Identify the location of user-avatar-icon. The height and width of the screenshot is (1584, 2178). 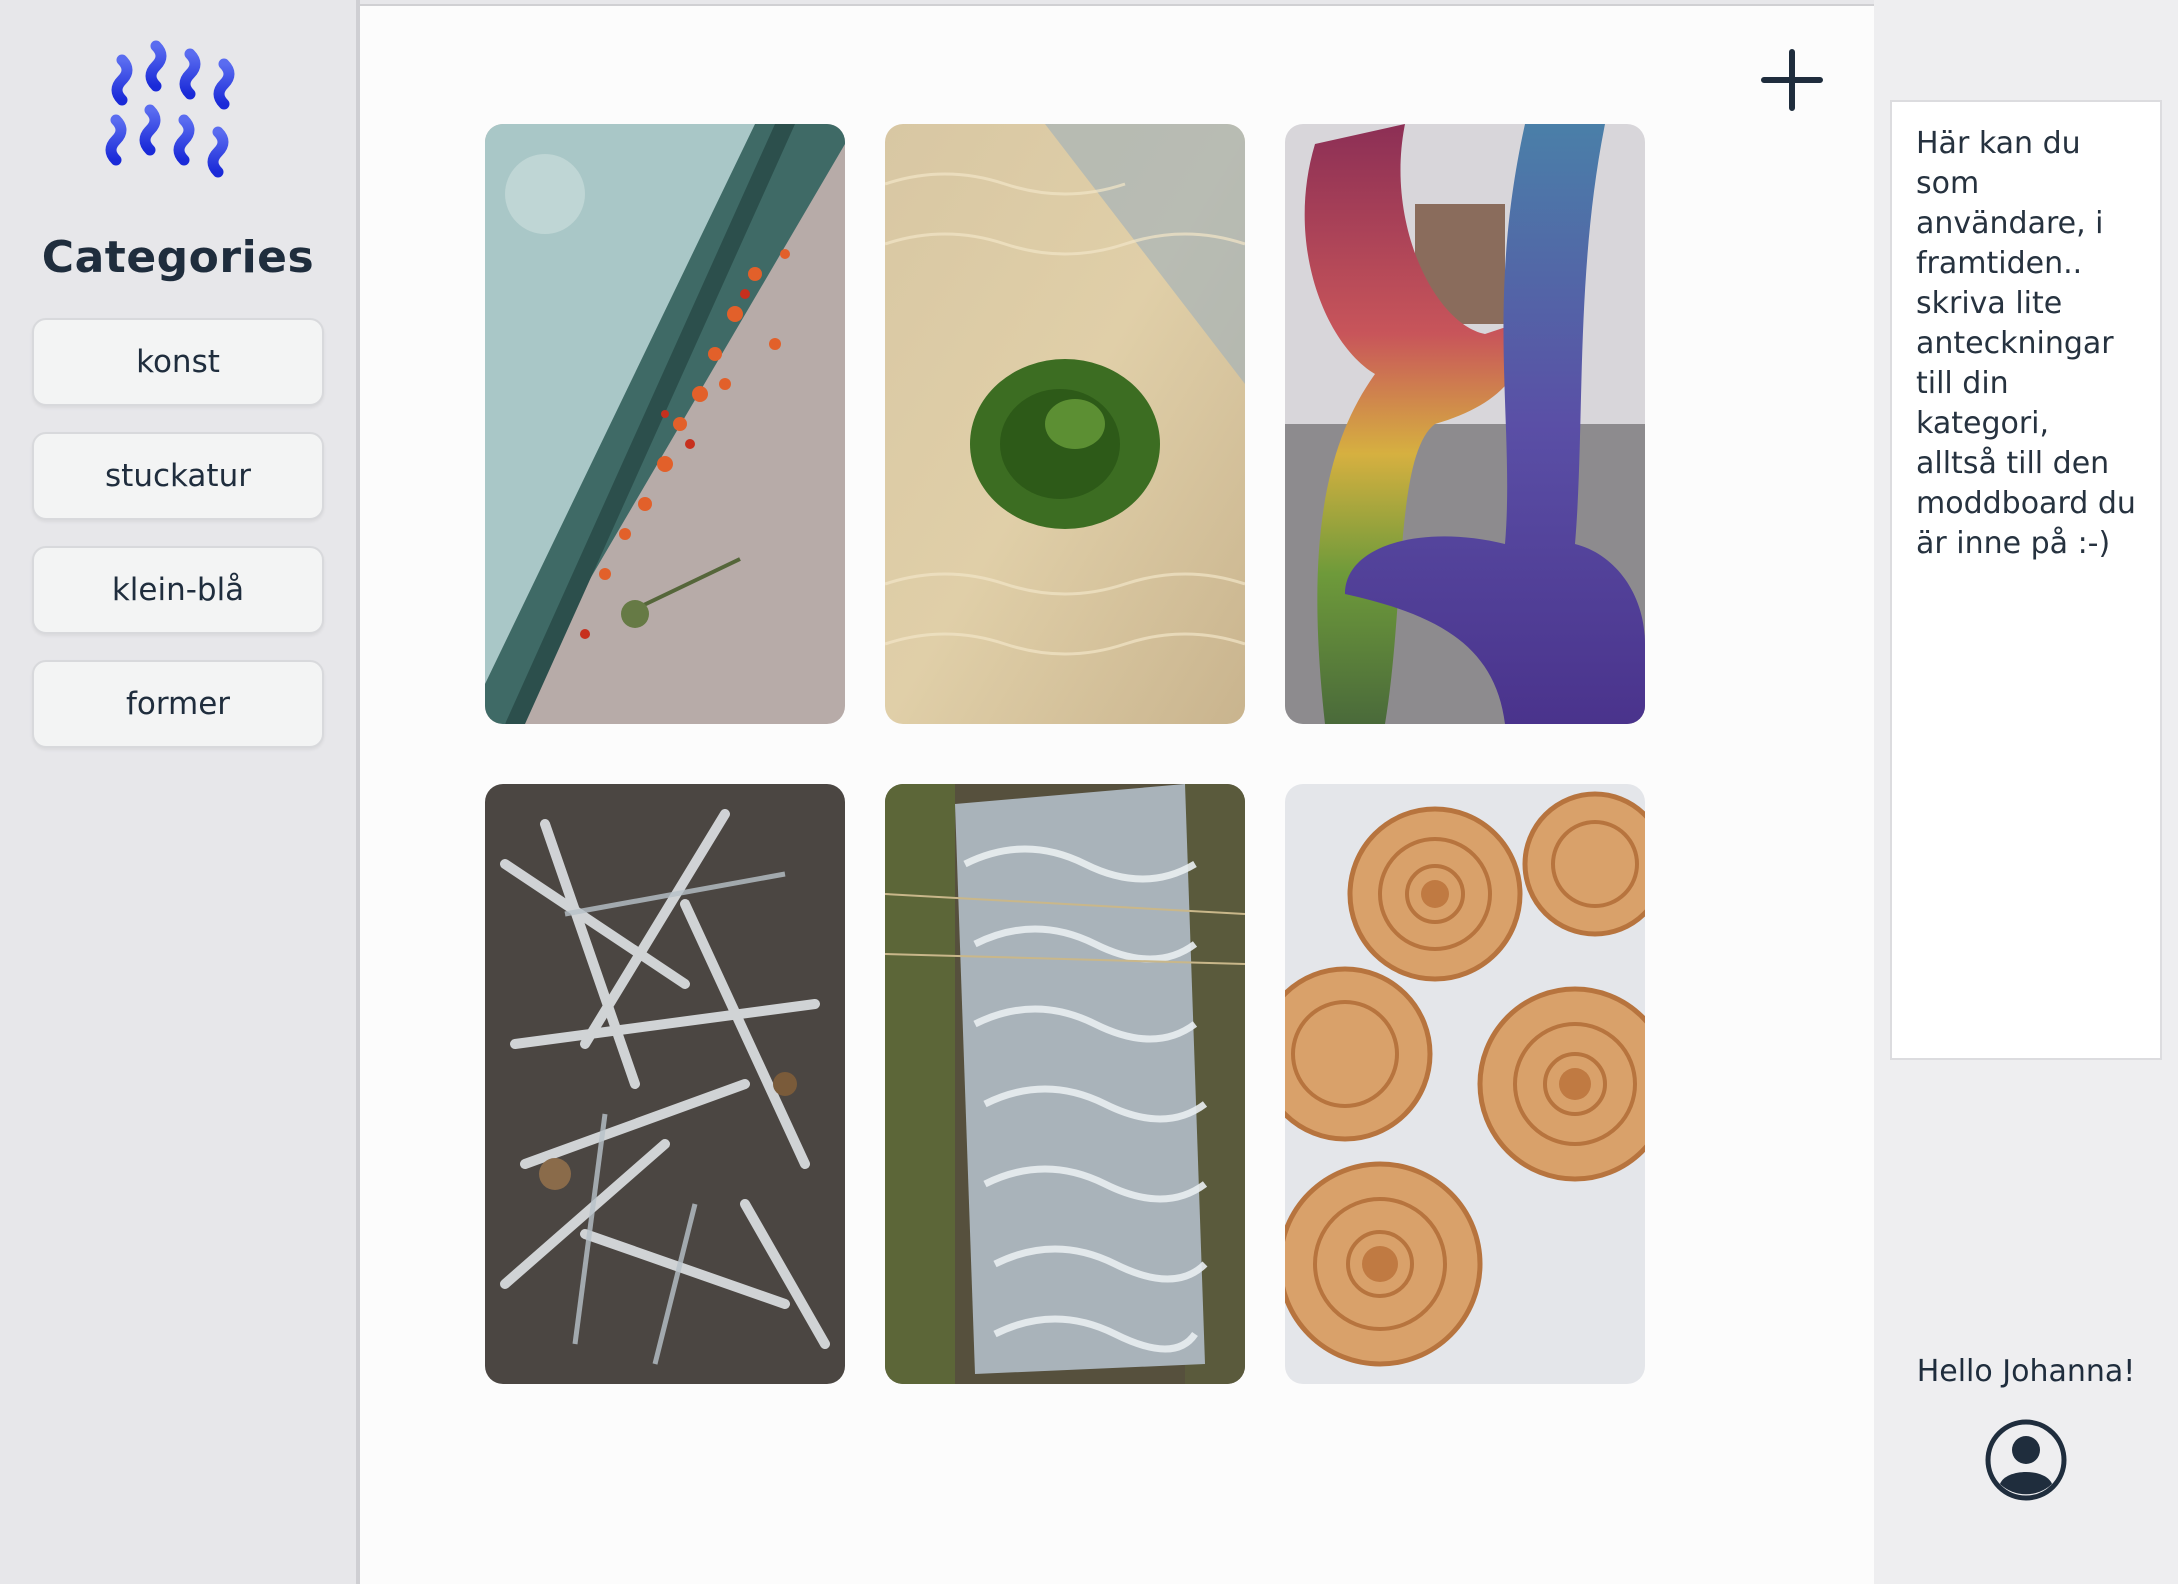
(2026, 1460).